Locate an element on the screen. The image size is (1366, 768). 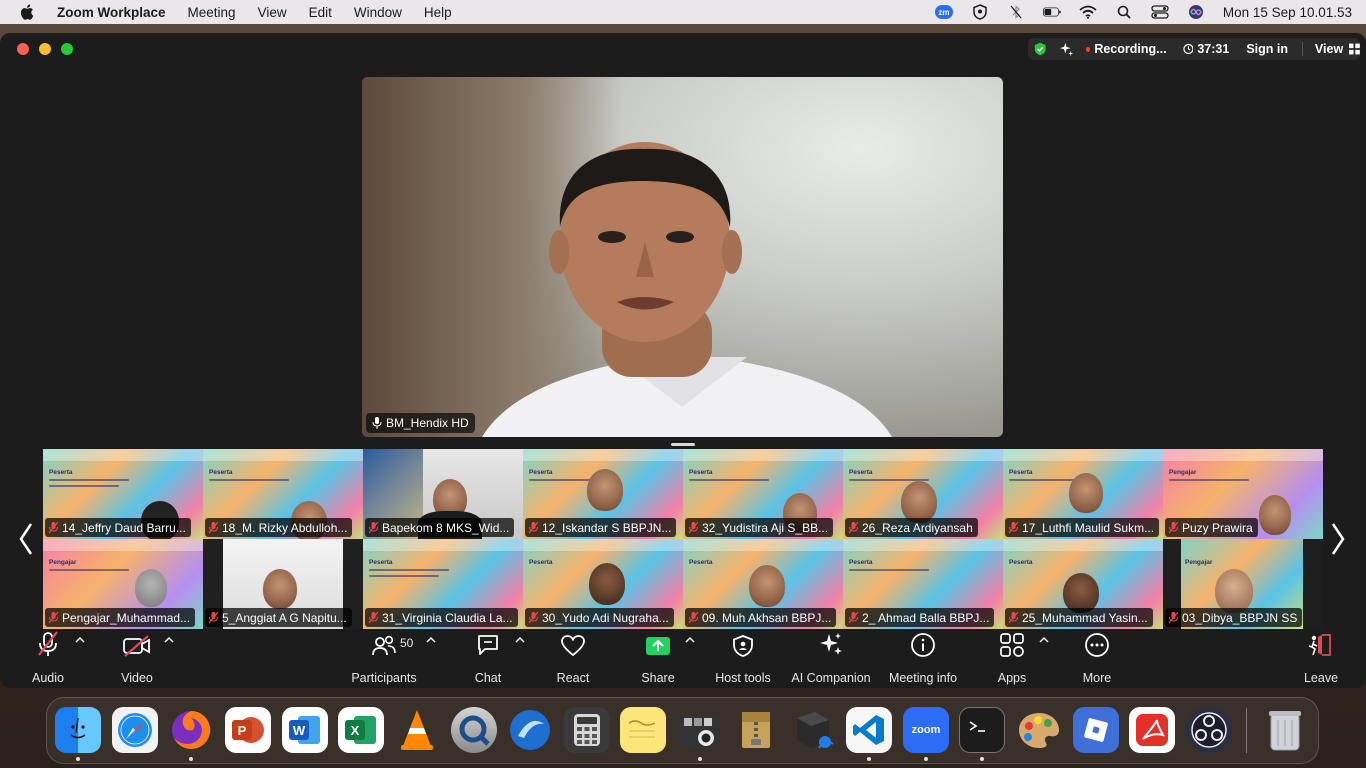
apps-caret-icon is located at coordinates (1044, 640).